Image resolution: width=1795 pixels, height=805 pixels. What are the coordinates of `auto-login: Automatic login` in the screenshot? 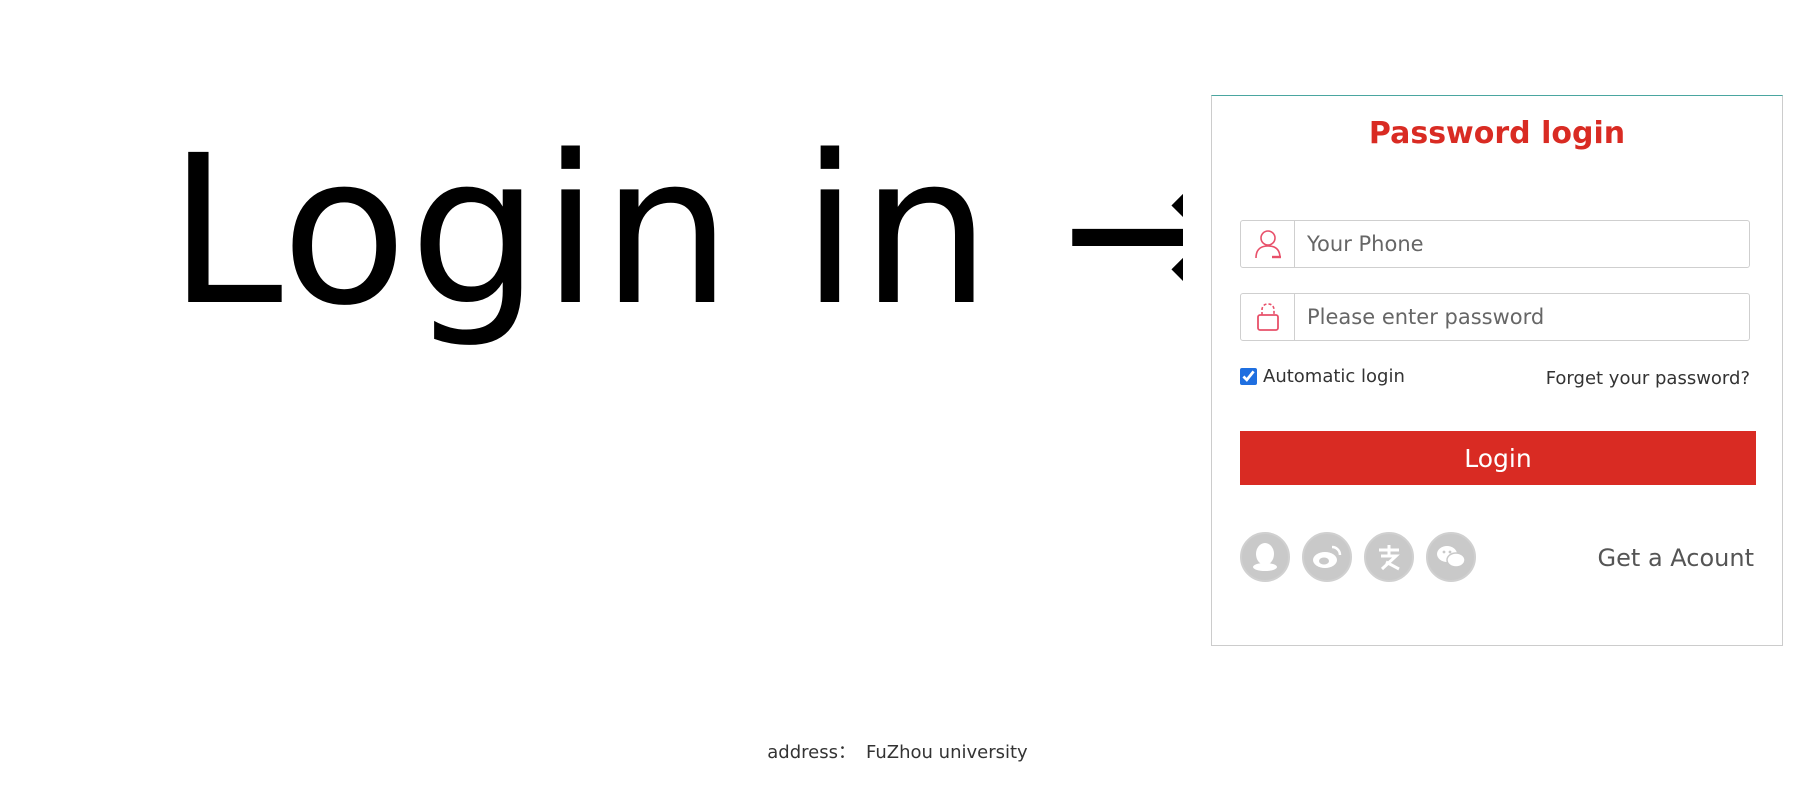 It's located at (1322, 376).